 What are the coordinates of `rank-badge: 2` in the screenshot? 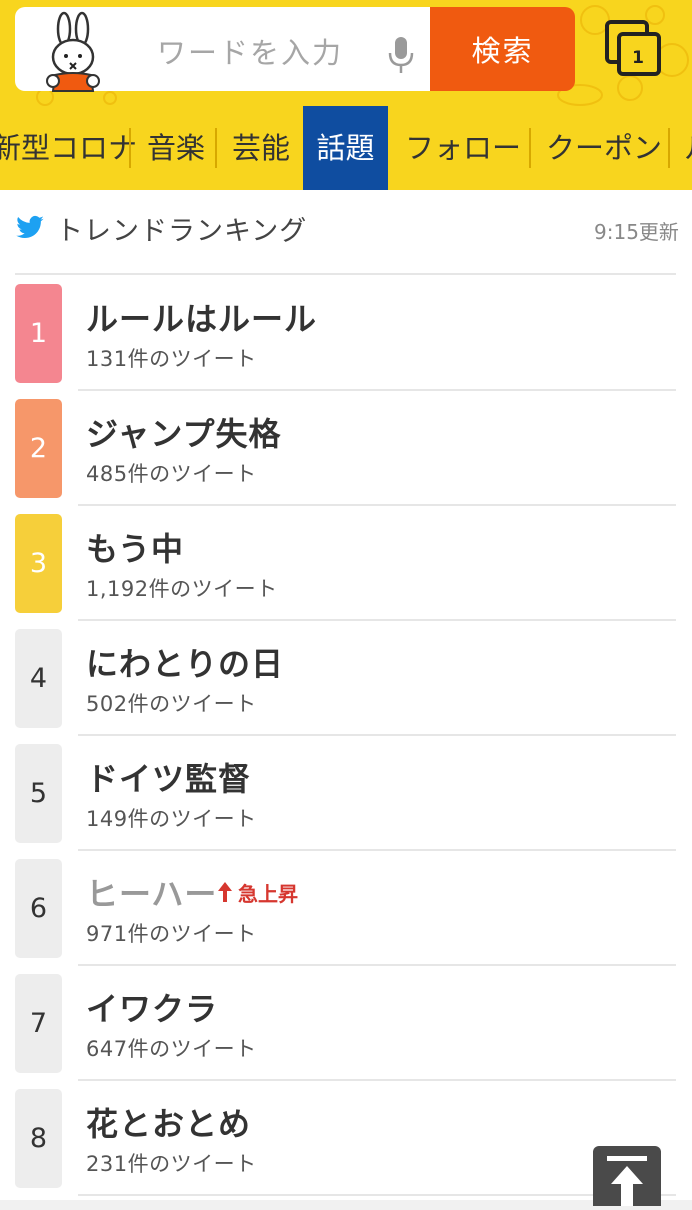 It's located at (38, 448).